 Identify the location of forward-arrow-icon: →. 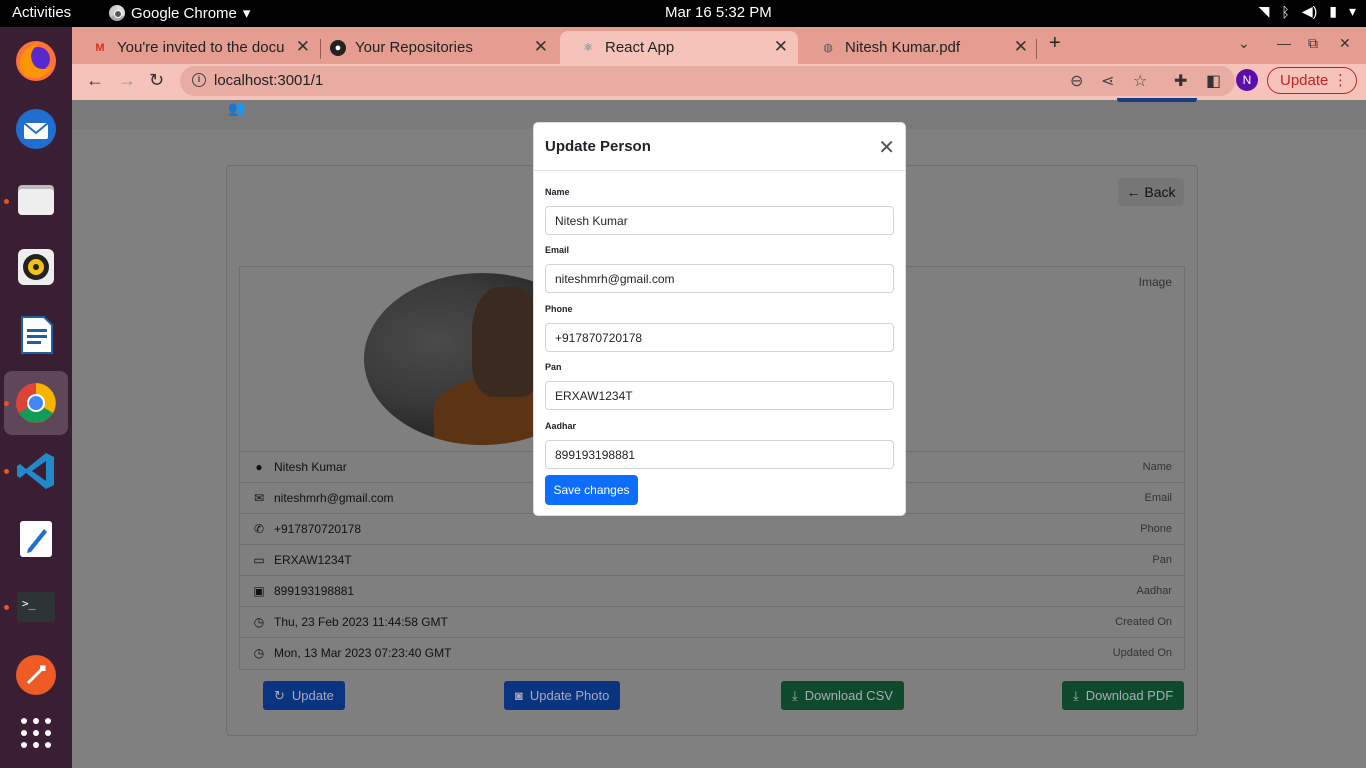
(127, 80).